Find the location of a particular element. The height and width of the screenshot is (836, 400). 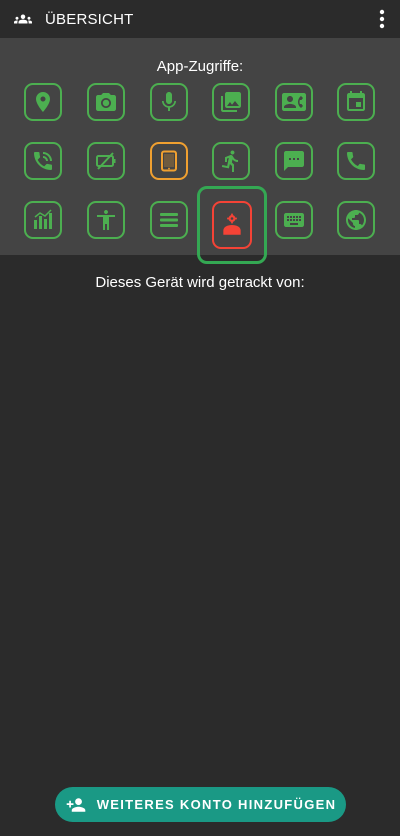

tablet-icon is located at coordinates (169, 161).